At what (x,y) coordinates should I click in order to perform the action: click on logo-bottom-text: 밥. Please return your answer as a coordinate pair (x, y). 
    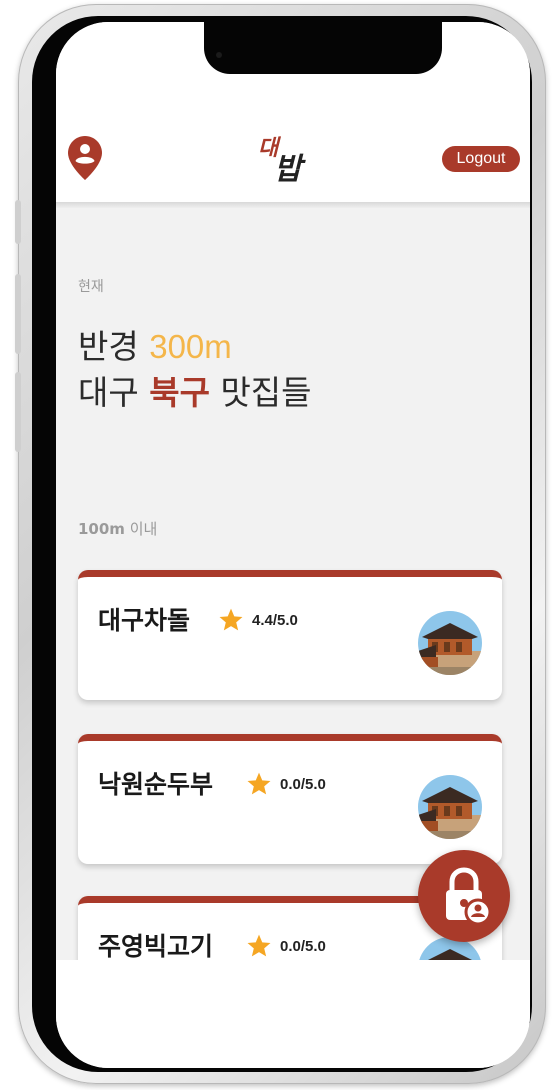
    Looking at the image, I should click on (288, 169).